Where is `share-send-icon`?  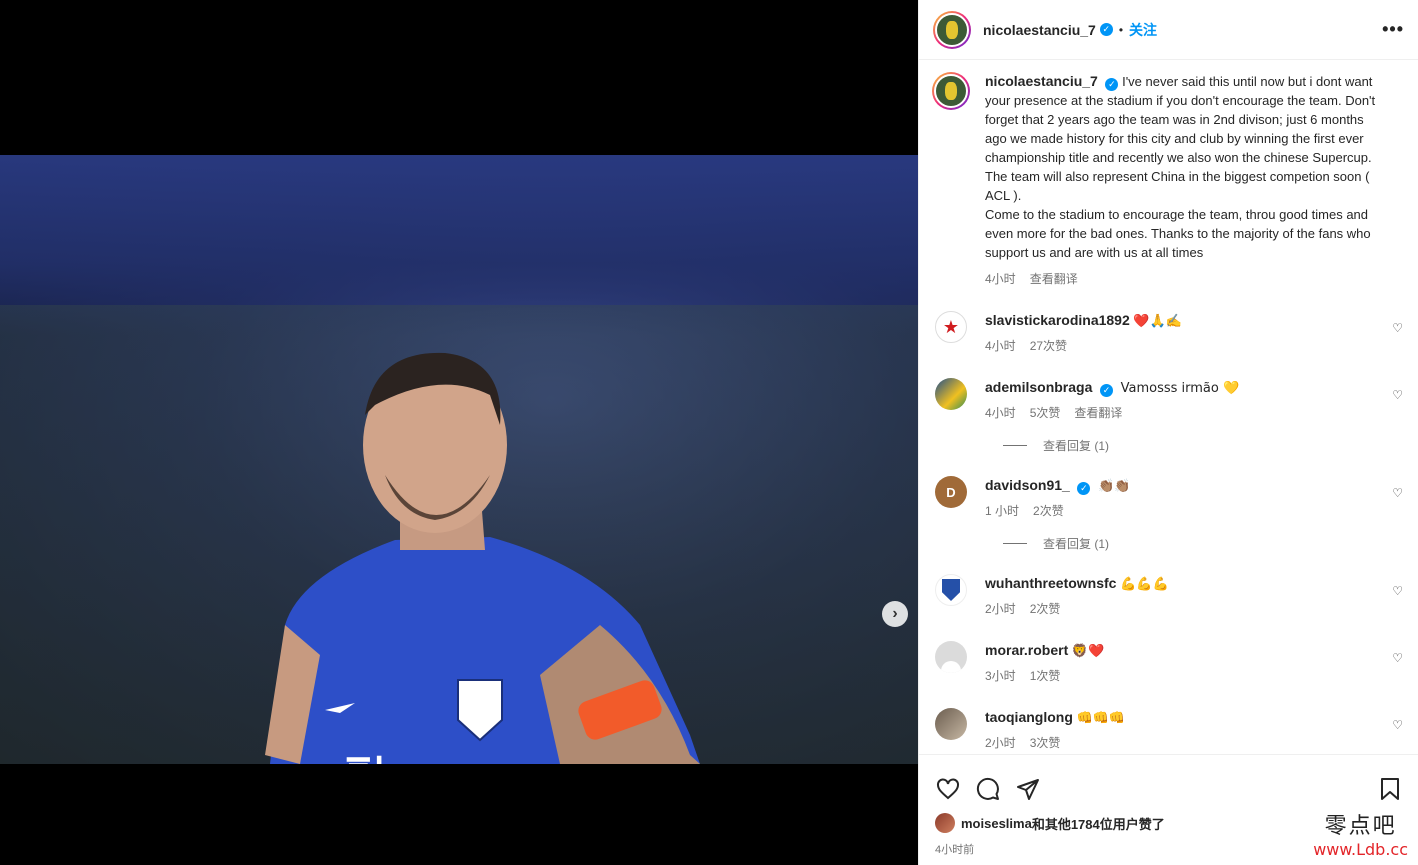
share-send-icon is located at coordinates (1028, 789).